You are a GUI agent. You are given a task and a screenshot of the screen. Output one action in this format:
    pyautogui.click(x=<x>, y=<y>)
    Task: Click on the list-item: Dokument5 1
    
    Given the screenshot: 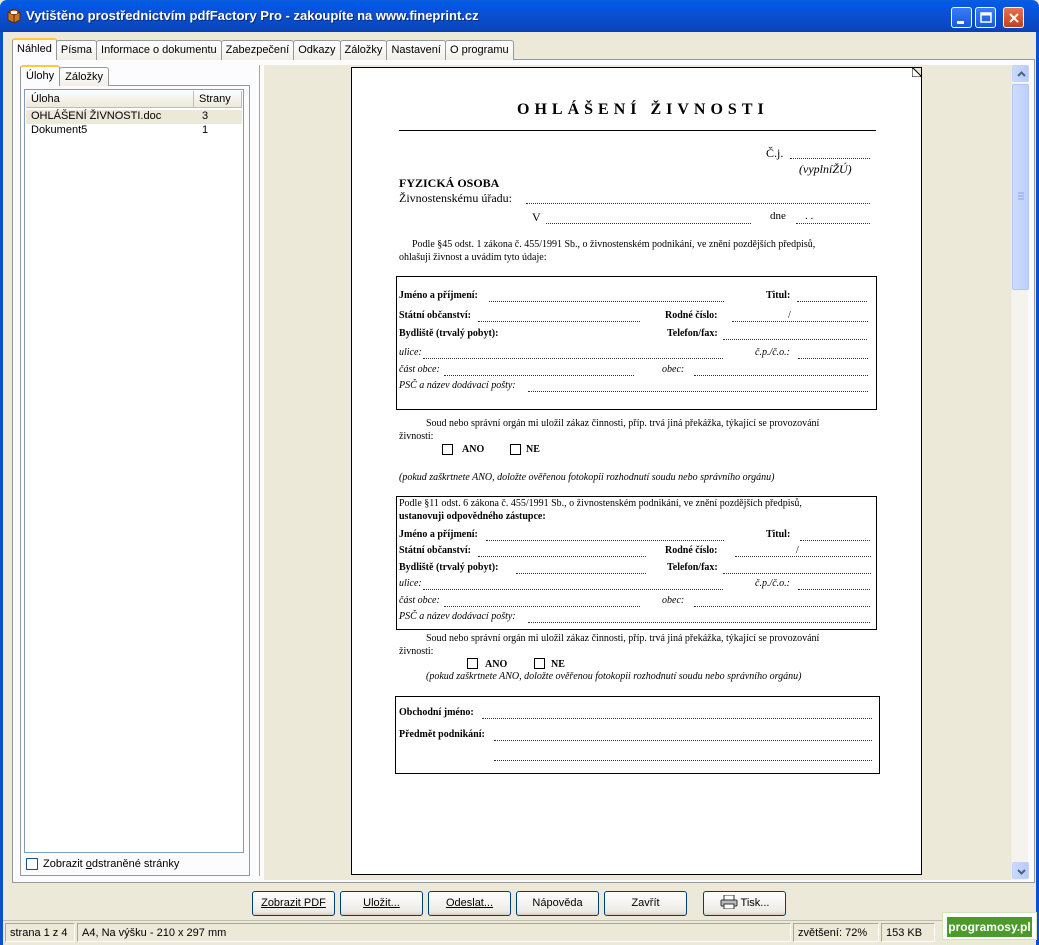 What is the action you would take?
    pyautogui.click(x=134, y=131)
    